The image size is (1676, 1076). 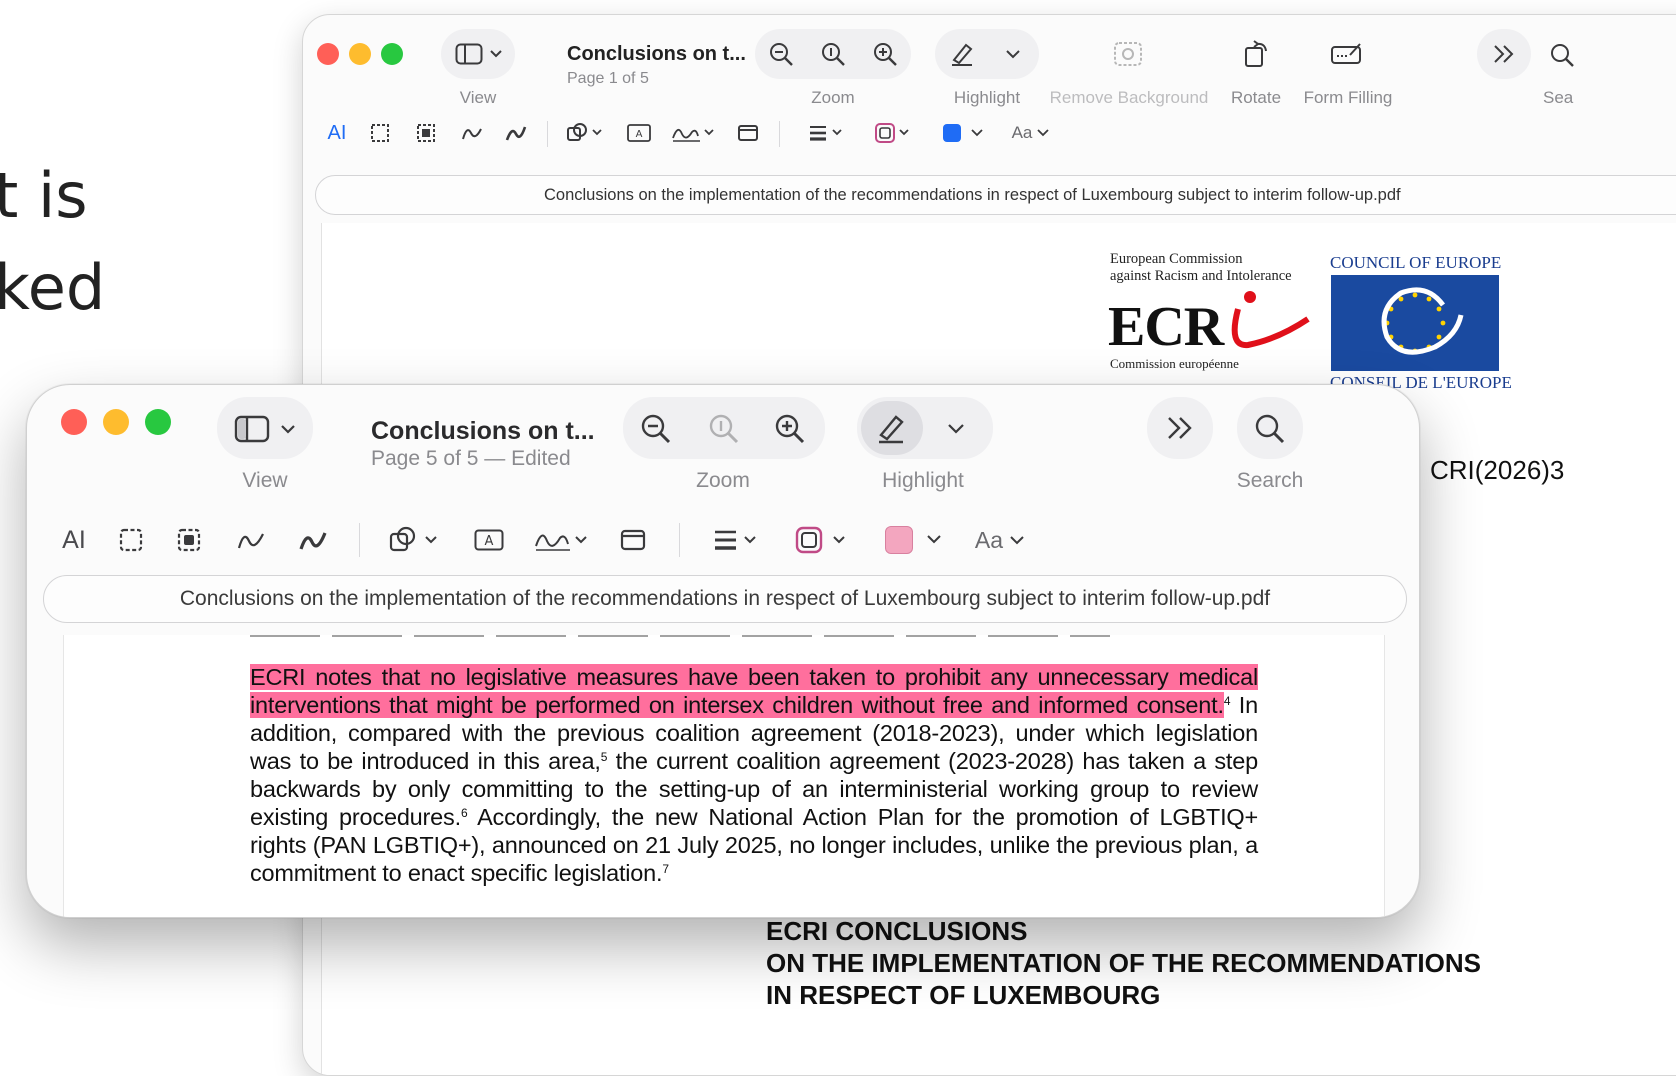 I want to click on heading-line: IN RESPECT OF LUXEMBOURG, so click(x=963, y=995).